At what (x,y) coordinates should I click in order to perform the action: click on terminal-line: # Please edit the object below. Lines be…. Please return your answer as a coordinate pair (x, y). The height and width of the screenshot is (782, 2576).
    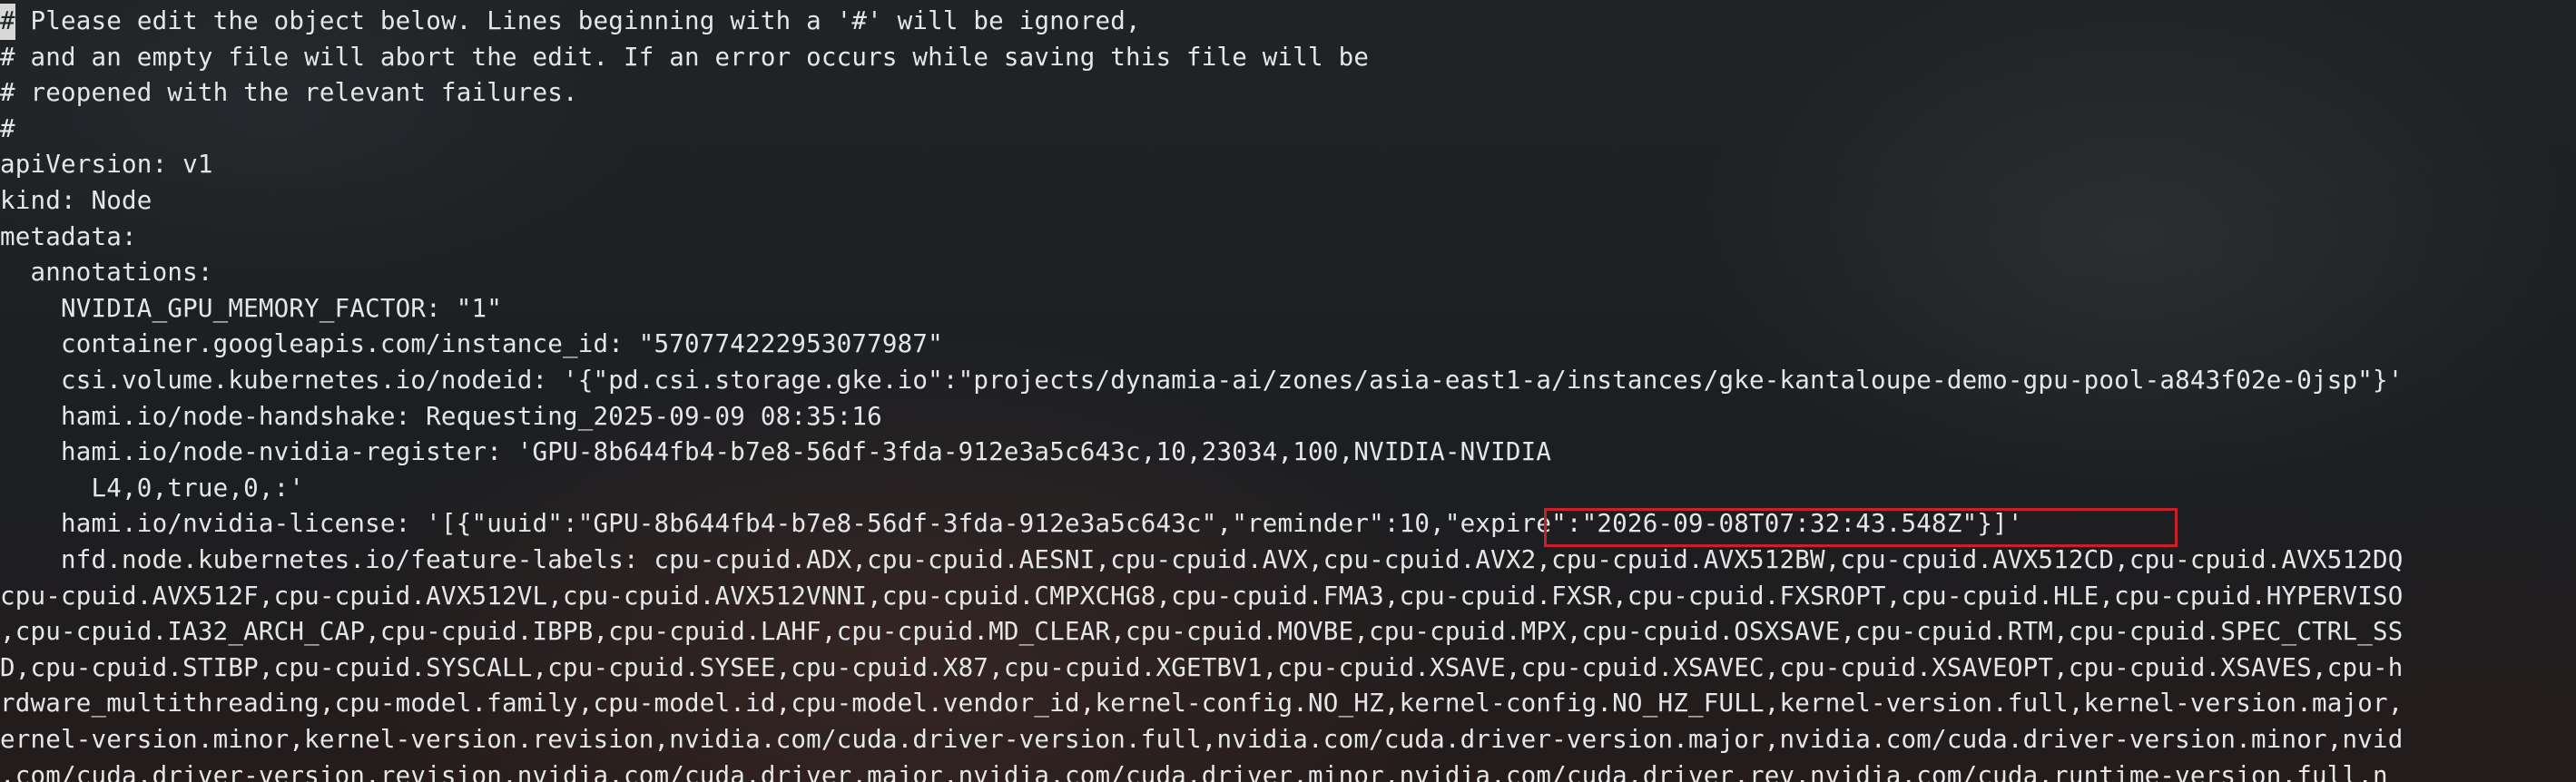
    Looking at the image, I should click on (570, 22).